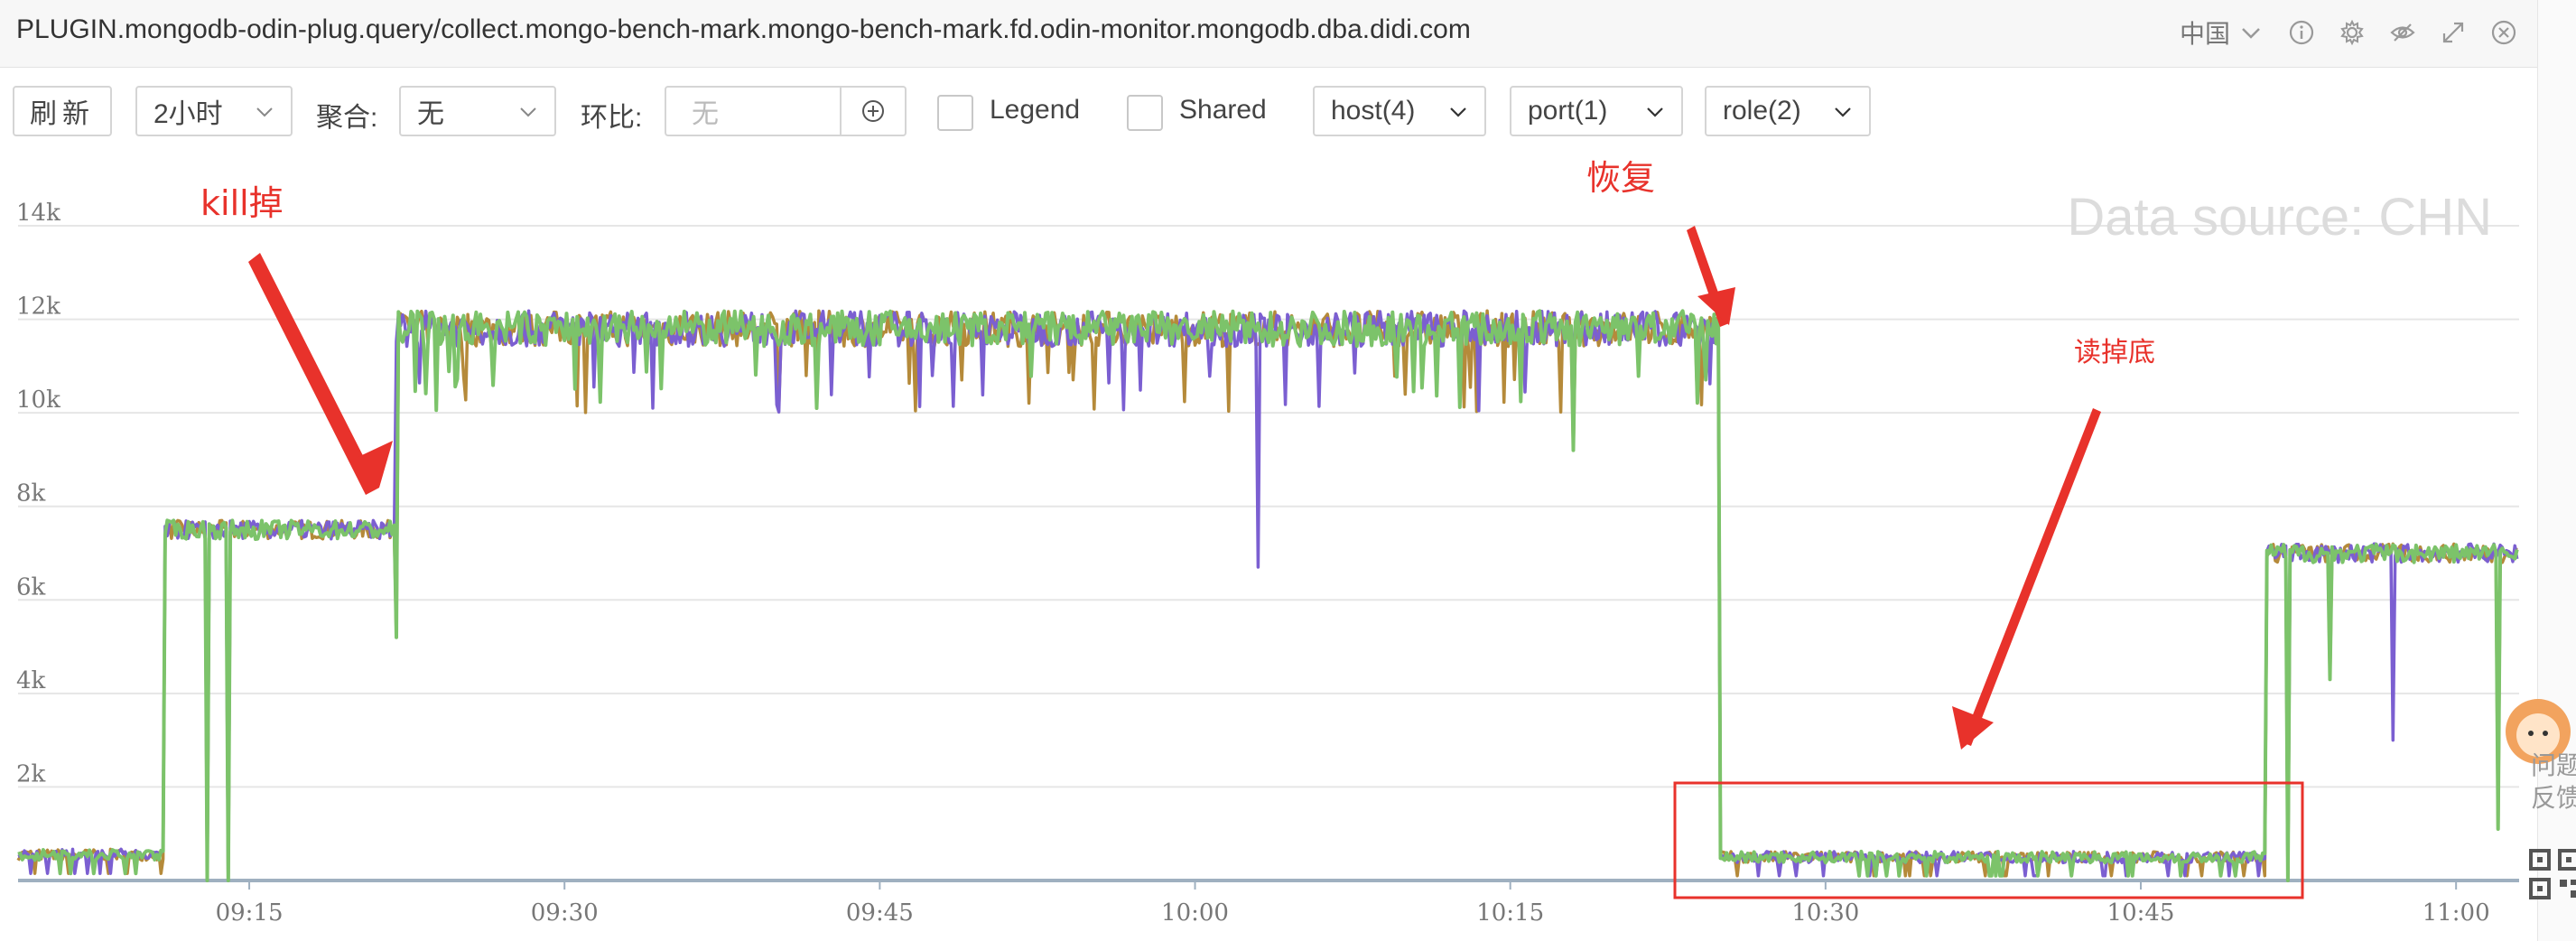 Image resolution: width=2576 pixels, height=941 pixels. I want to click on feedback-label-bottom: 反馈, so click(2553, 798).